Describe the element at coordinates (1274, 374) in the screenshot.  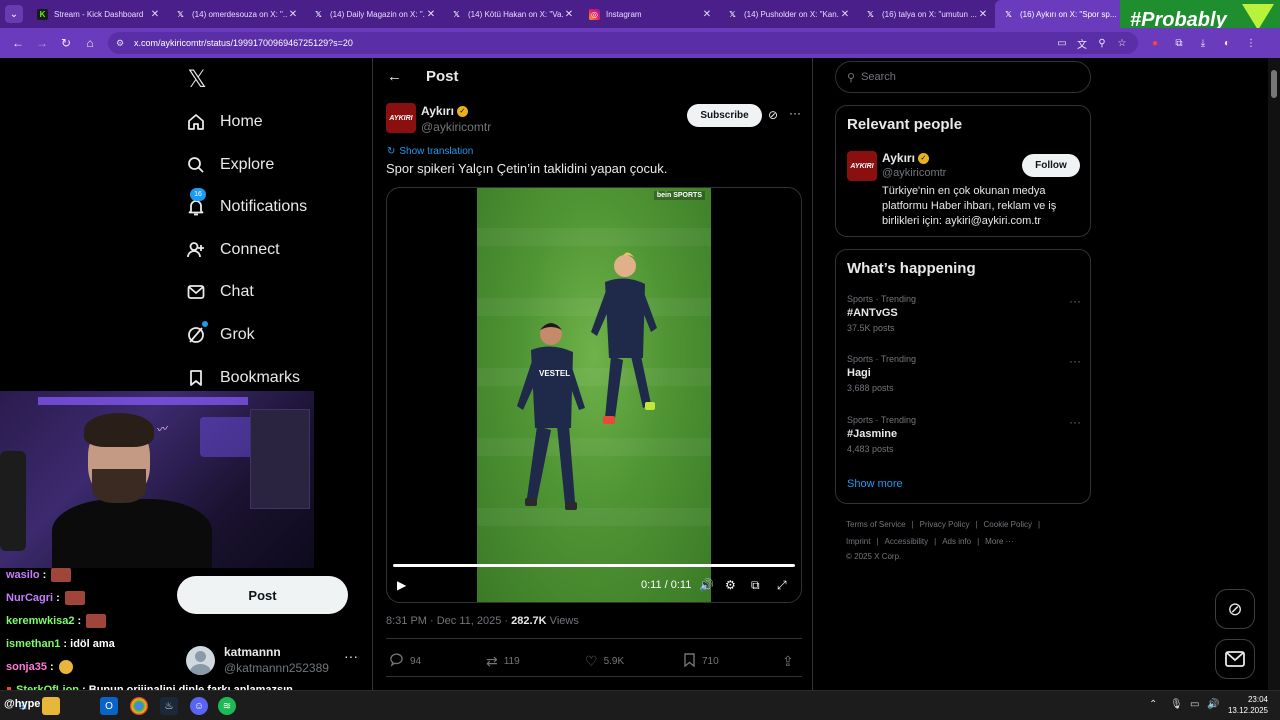
I see `page-scrollbar` at that location.